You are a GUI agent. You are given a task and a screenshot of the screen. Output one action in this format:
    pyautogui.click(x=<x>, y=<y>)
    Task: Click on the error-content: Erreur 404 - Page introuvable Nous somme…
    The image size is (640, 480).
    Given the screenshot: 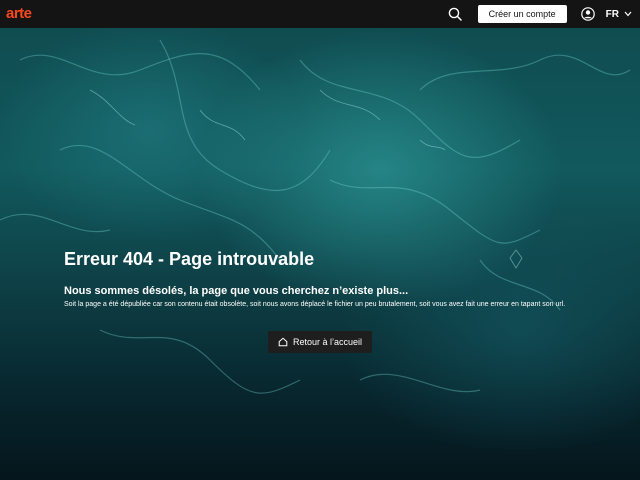 What is the action you would take?
    pyautogui.click(x=344, y=279)
    